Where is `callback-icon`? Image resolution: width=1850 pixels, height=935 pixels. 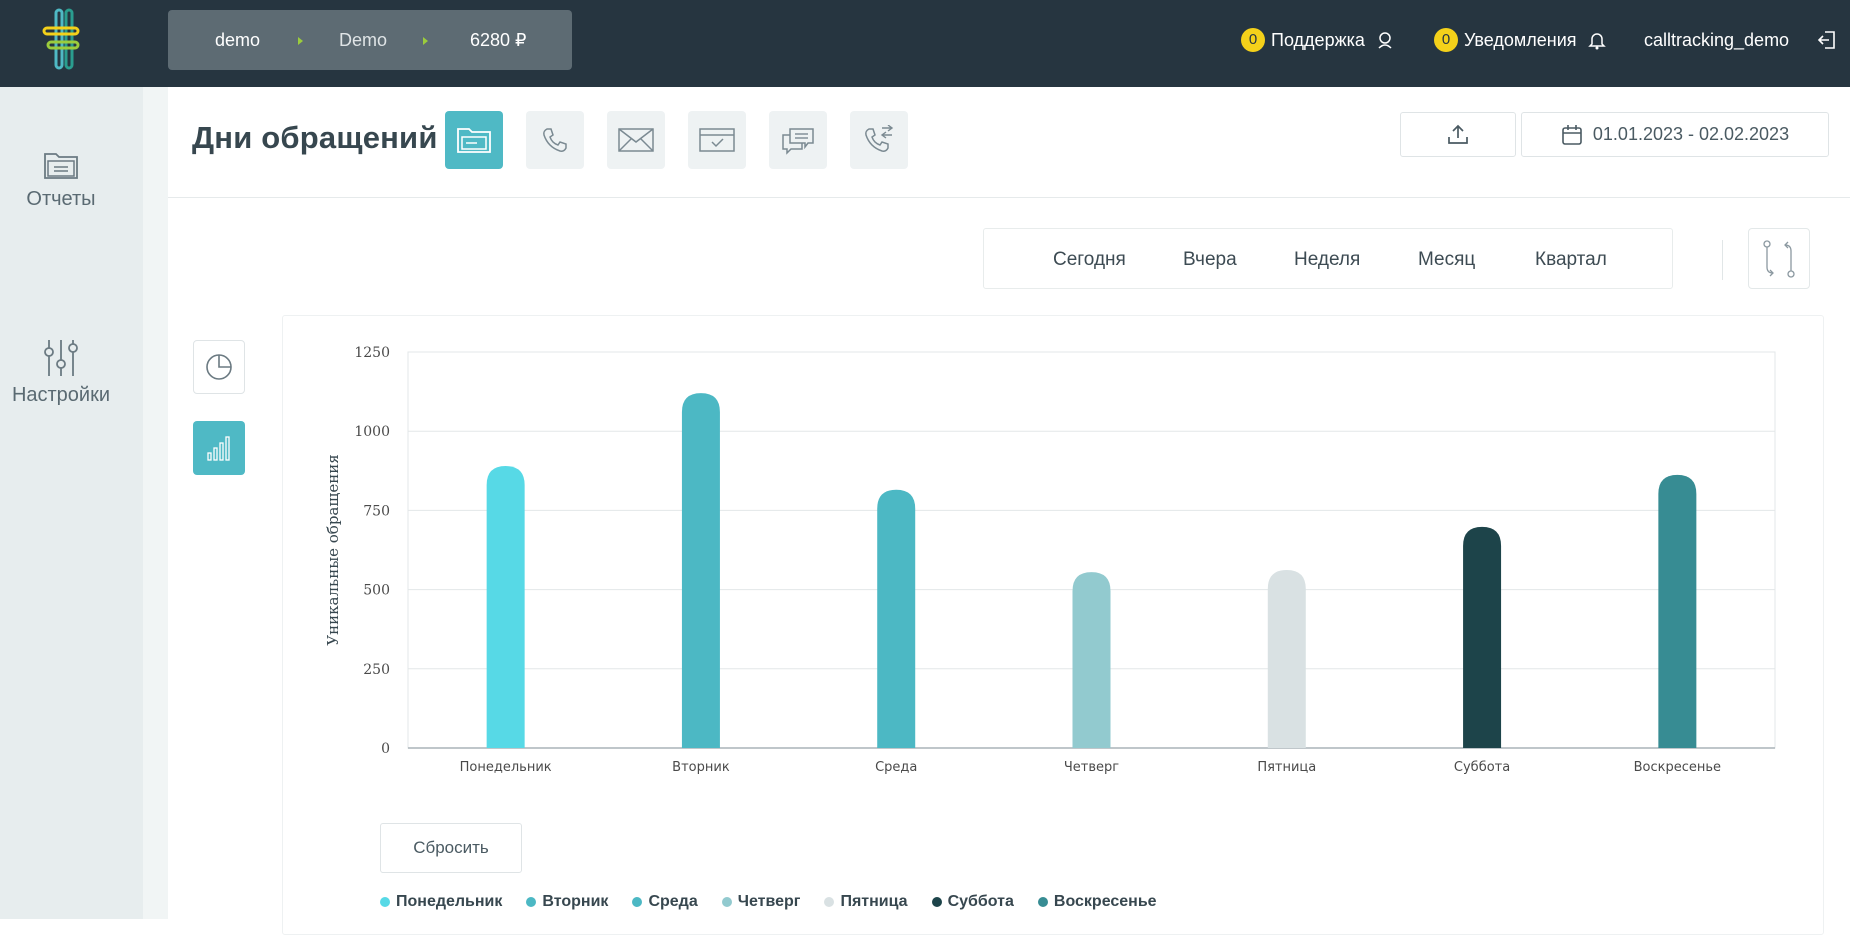 callback-icon is located at coordinates (879, 138).